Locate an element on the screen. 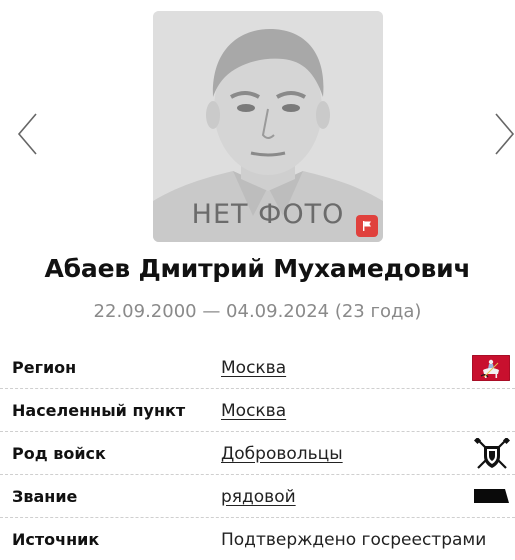  rank-link: рядовой is located at coordinates (258, 497).